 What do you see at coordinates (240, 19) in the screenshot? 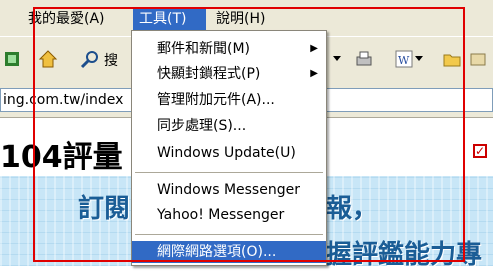
I see `menu-help: 說明(H)` at bounding box center [240, 19].